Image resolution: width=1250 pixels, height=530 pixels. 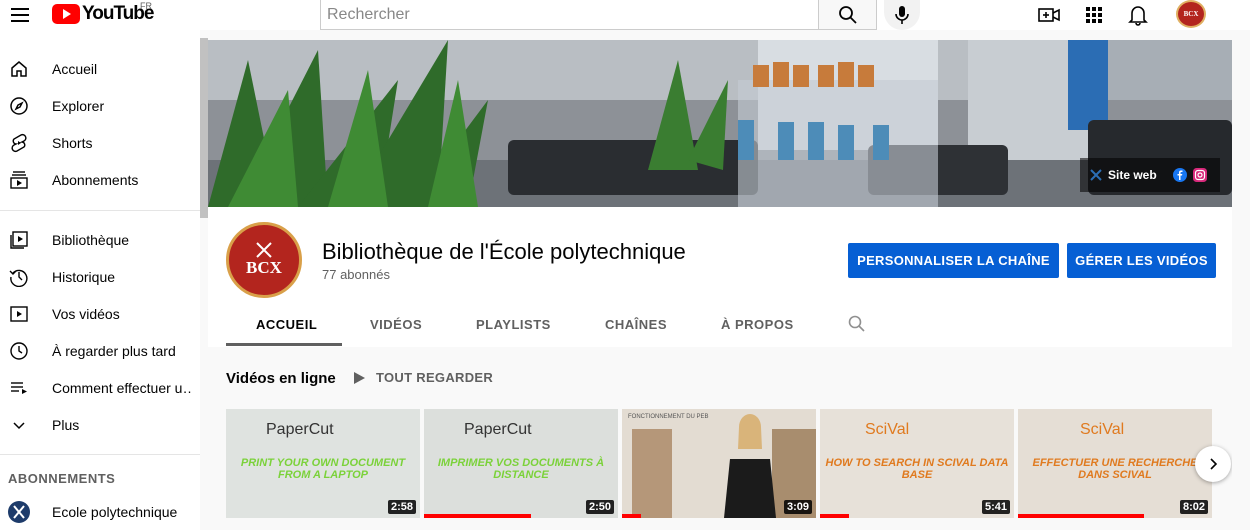 What do you see at coordinates (103, 13) in the screenshot?
I see `youtube-logo: YouTube FR` at bounding box center [103, 13].